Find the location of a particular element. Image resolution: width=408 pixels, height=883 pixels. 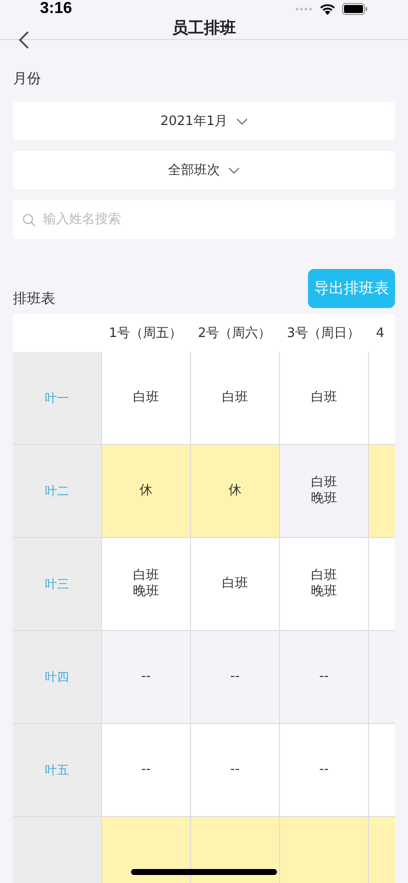

page-title: 员工排班 is located at coordinates (204, 28).